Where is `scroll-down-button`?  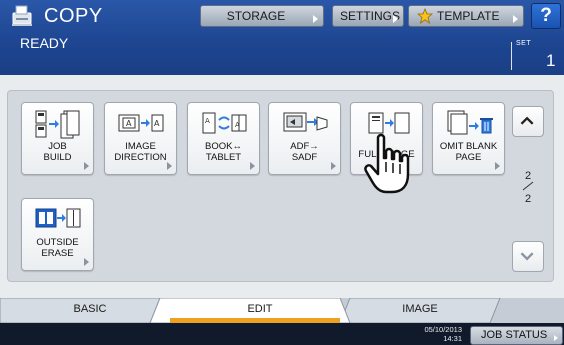
scroll-down-button is located at coordinates (528, 256).